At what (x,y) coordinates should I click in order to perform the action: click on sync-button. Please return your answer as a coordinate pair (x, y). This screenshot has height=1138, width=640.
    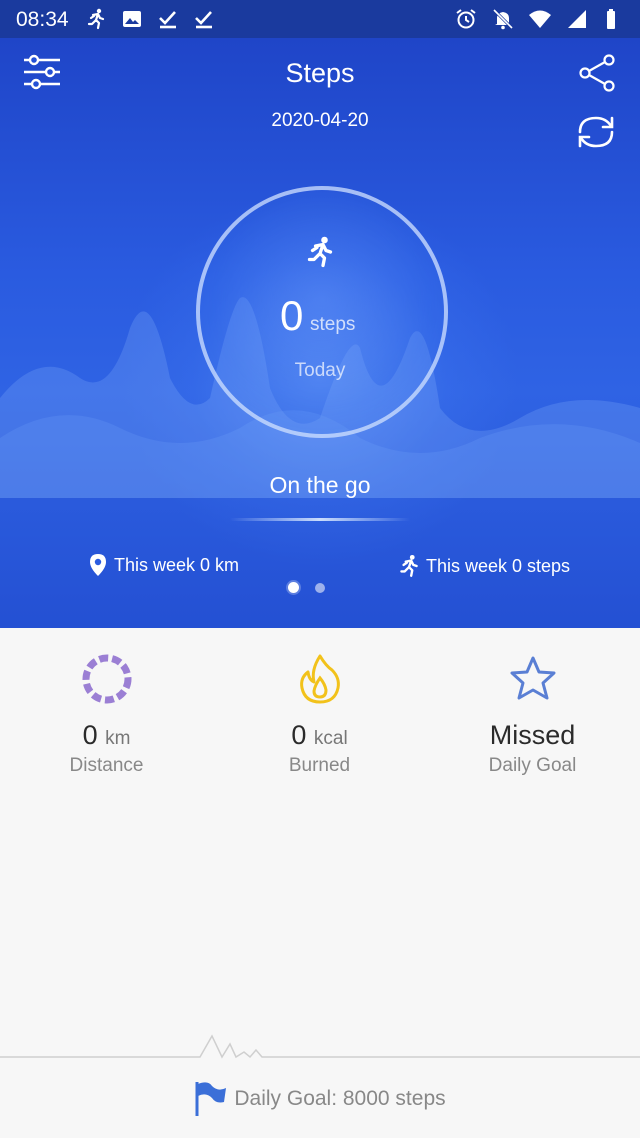
    Looking at the image, I should click on (596, 132).